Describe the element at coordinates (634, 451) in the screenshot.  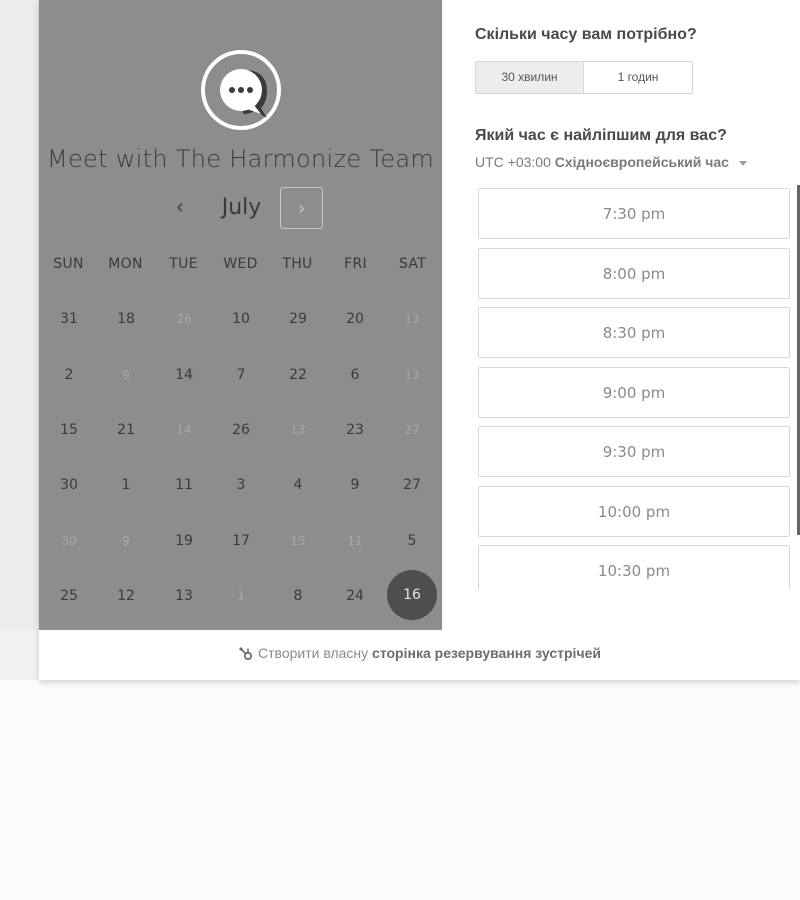
I see `time-slot: 9:30 pm` at that location.